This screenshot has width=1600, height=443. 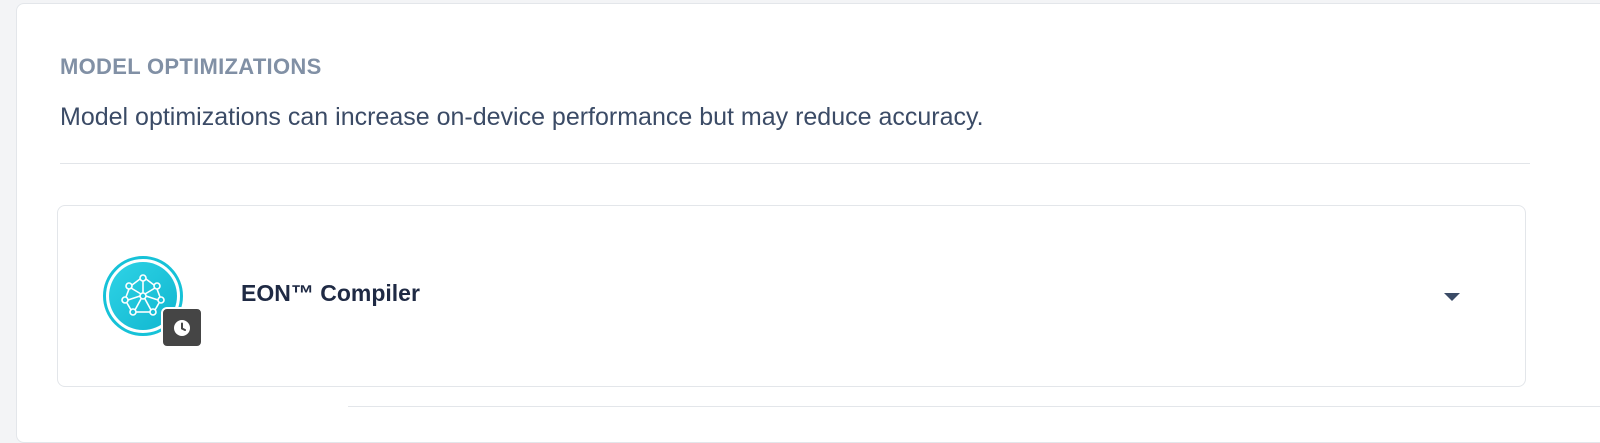 What do you see at coordinates (974, 406) in the screenshot?
I see `bottom-divider` at bounding box center [974, 406].